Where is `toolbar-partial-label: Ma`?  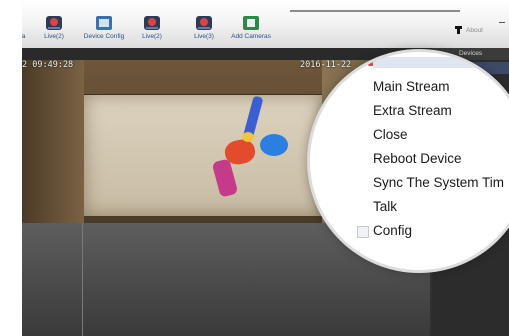 toolbar-partial-label: Ma is located at coordinates (24, 36).